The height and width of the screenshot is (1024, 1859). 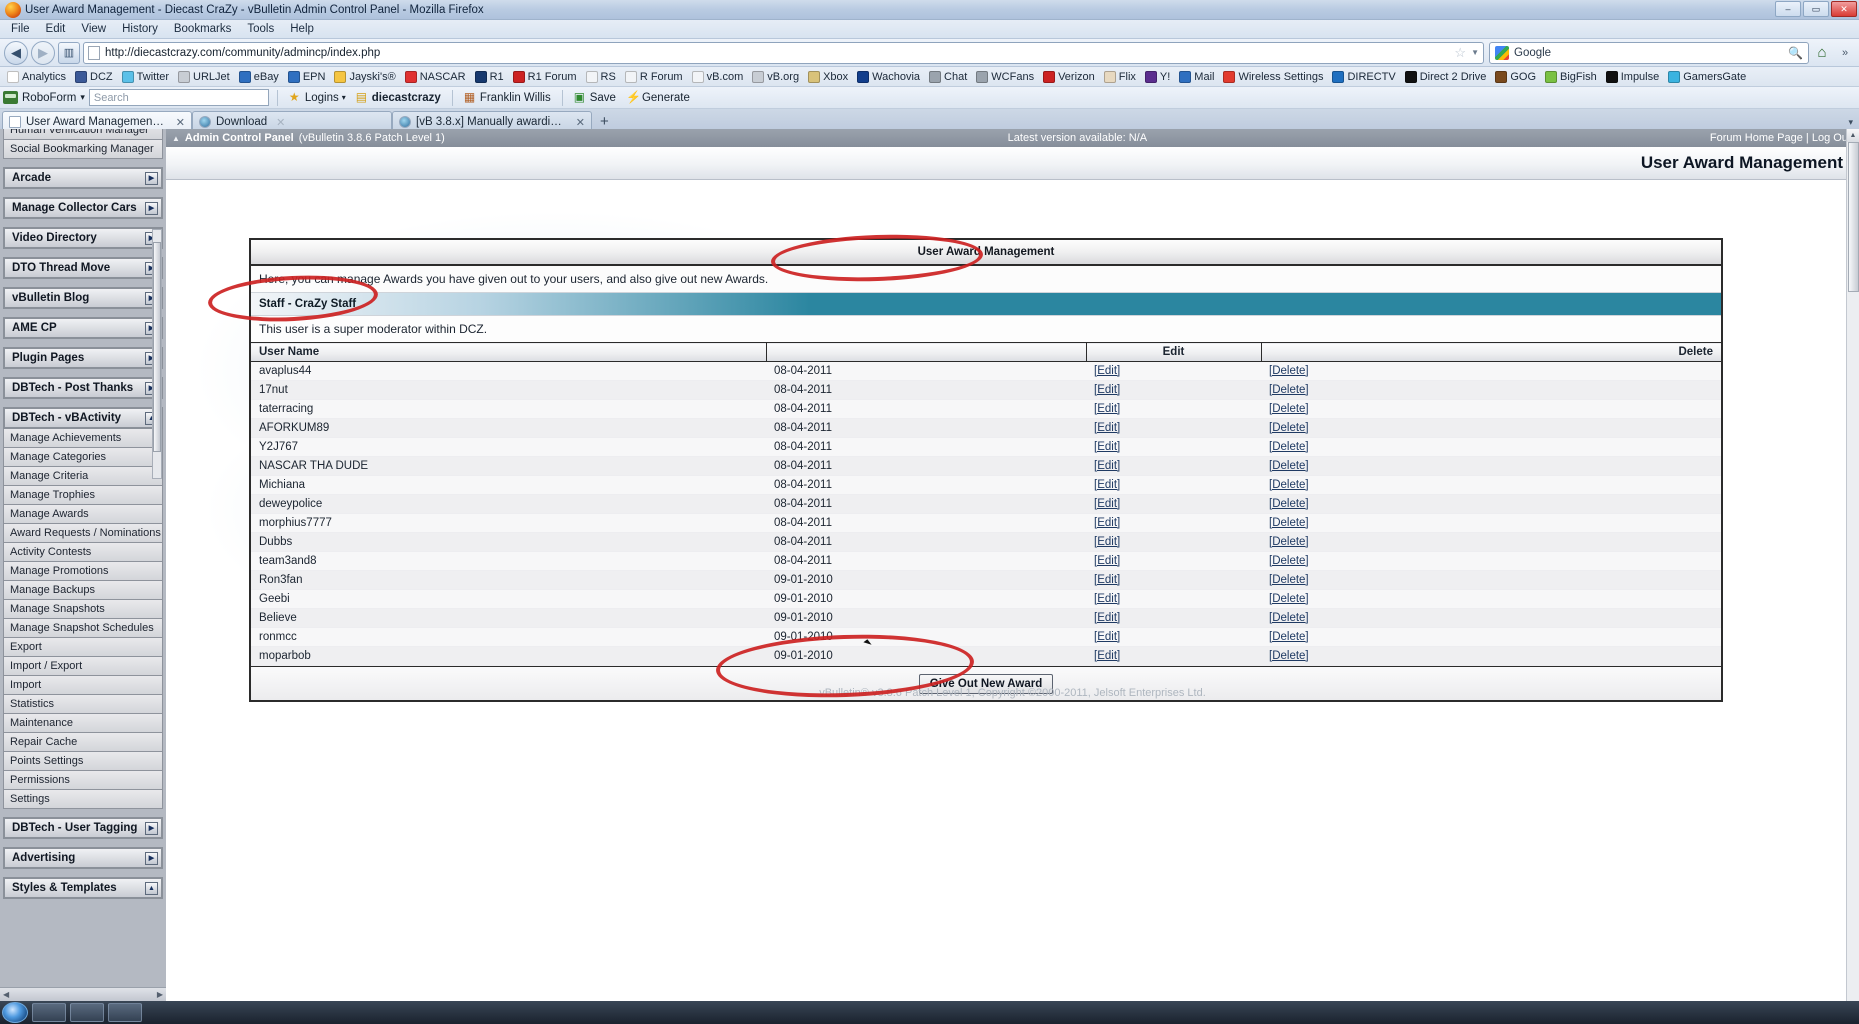 I want to click on bookmark-item: NASCAR, so click(x=435, y=77).